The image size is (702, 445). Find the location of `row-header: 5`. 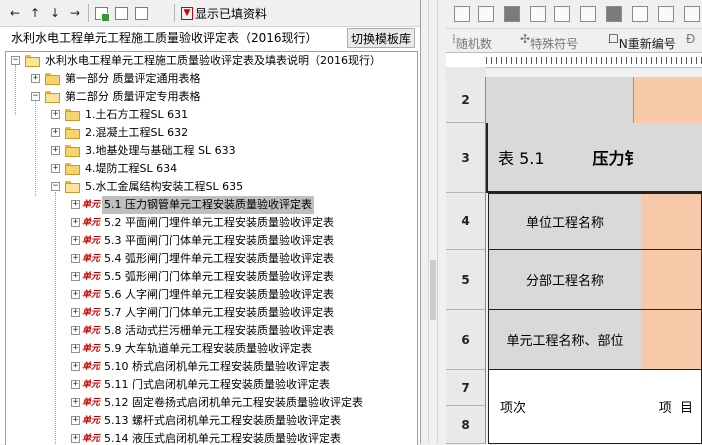

row-header: 5 is located at coordinates (466, 280).